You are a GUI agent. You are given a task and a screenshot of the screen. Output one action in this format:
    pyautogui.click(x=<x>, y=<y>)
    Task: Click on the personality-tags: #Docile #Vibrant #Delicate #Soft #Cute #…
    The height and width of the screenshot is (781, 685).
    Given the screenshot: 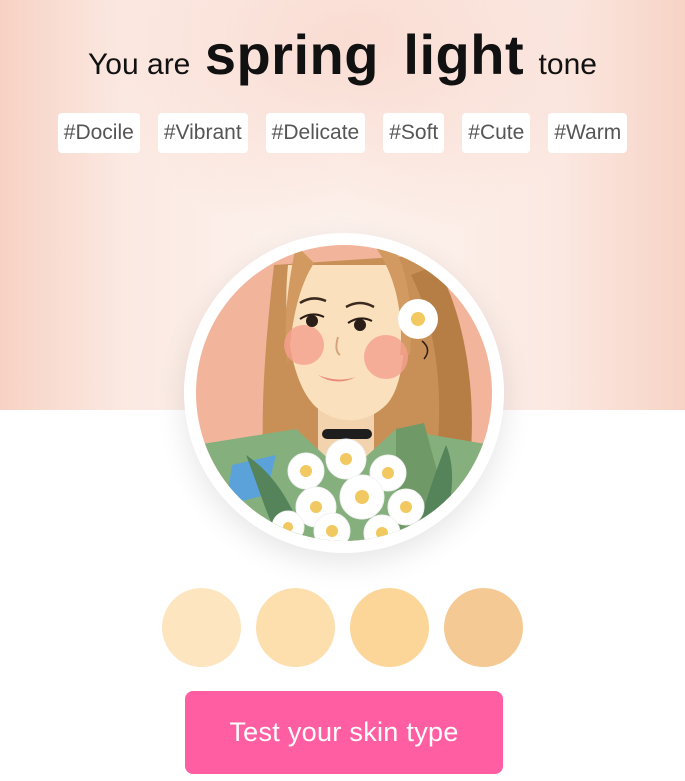 What is the action you would take?
    pyautogui.click(x=342, y=133)
    